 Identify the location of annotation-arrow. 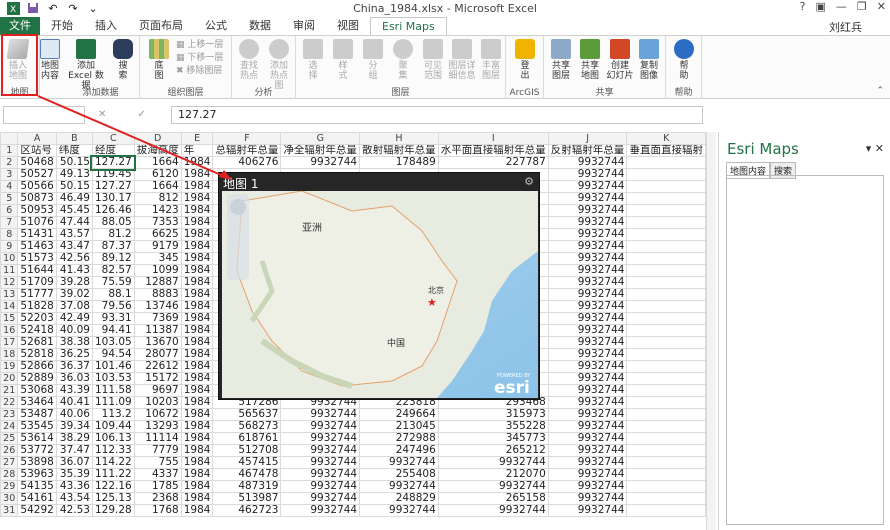
(134, 137).